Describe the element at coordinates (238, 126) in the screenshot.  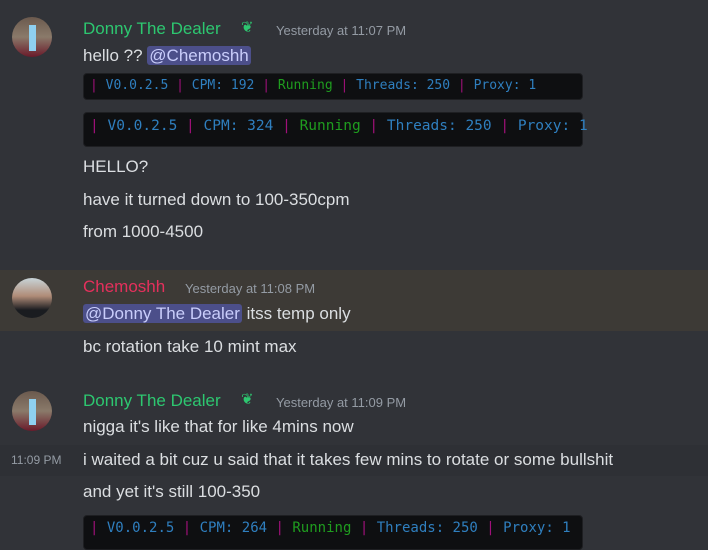
I see `cpm: CPM: 324` at that location.